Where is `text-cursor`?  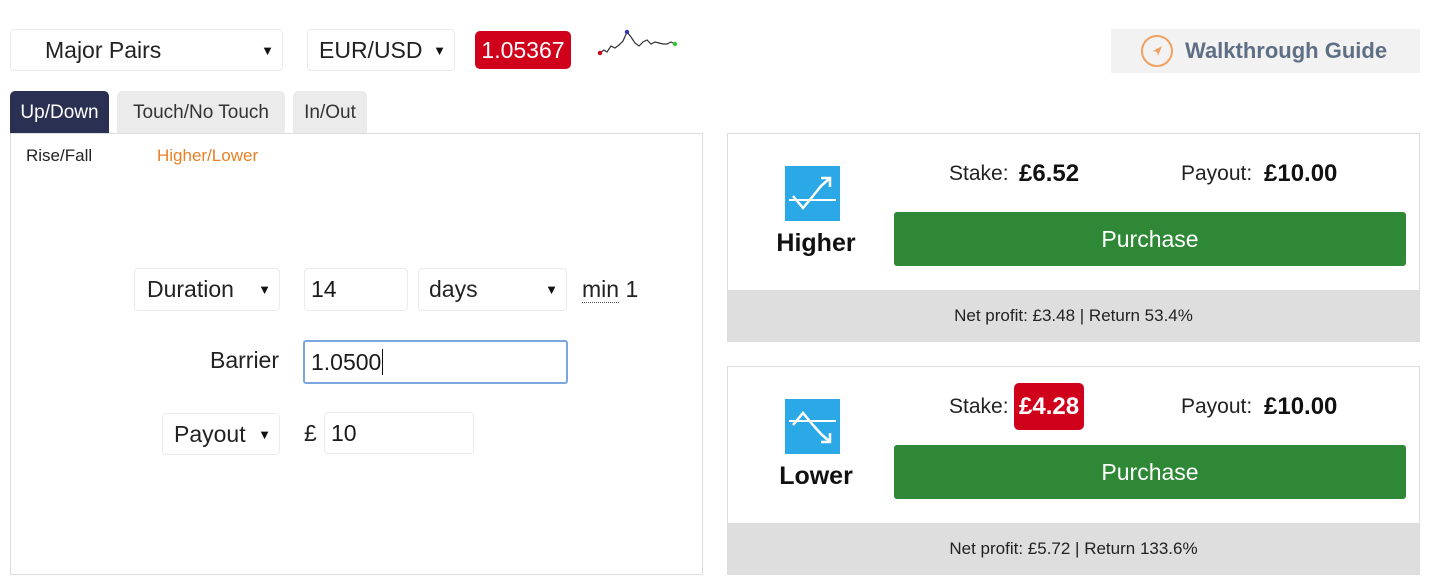 text-cursor is located at coordinates (383, 362).